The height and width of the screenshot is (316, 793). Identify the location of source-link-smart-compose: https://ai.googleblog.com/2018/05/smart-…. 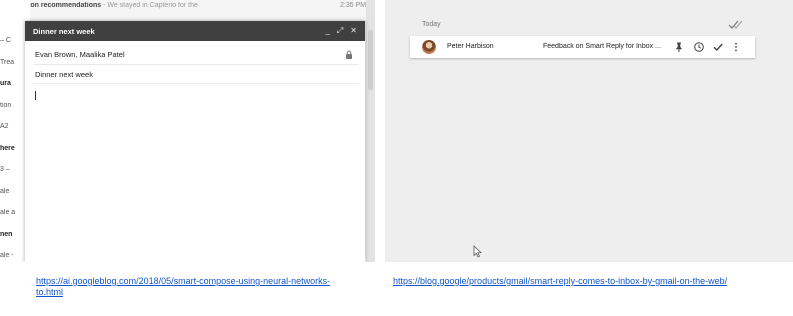
(196, 287).